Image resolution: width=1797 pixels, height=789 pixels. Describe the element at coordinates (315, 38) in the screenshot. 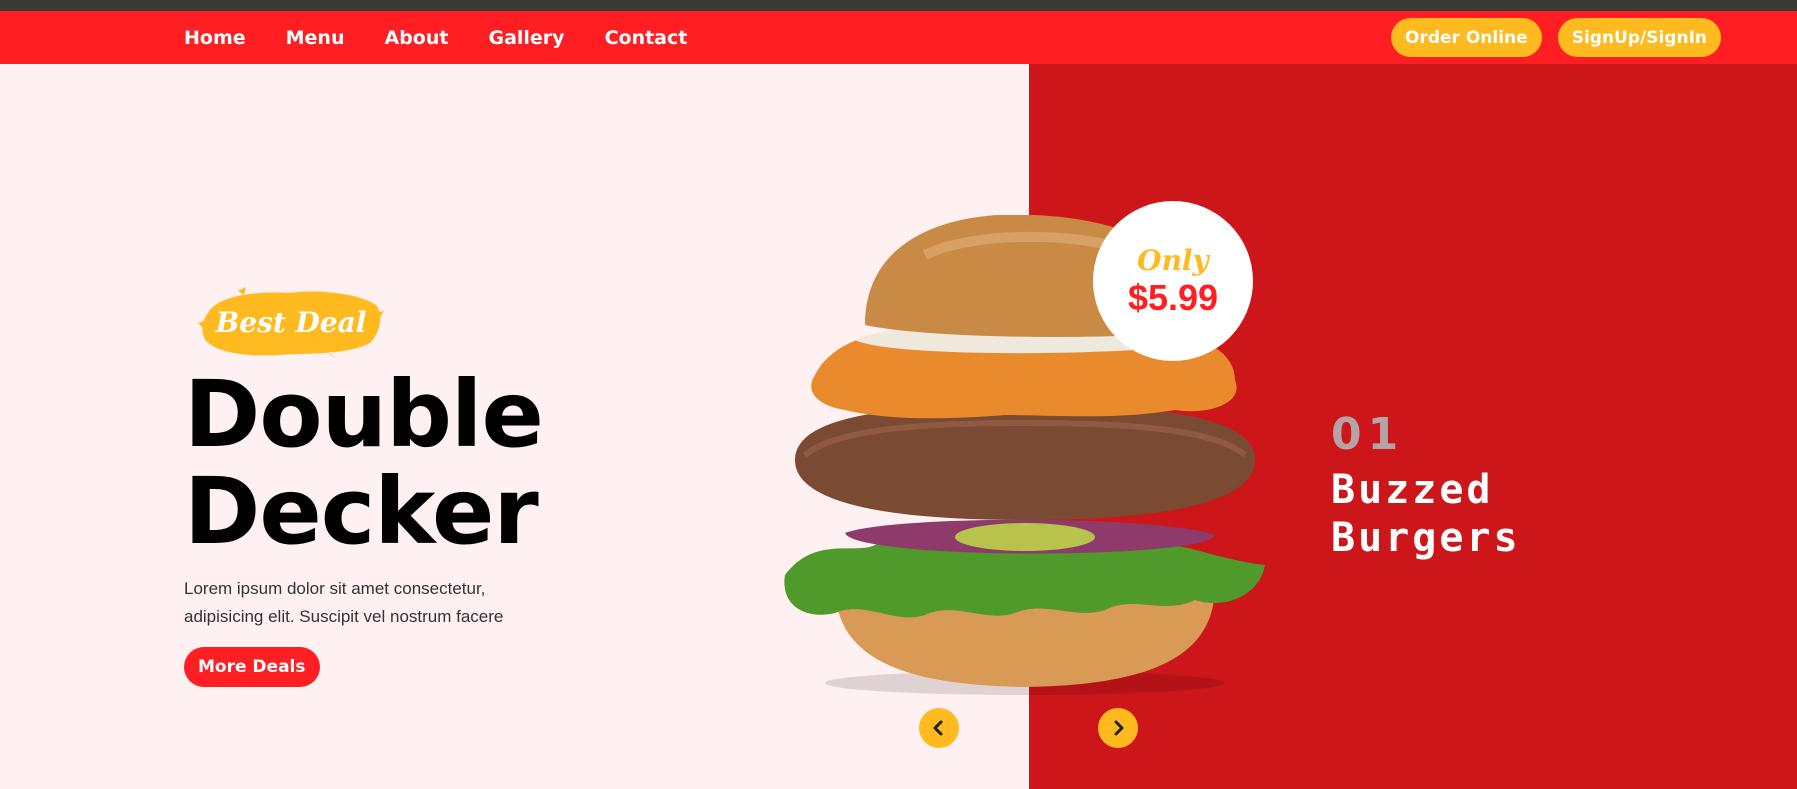

I see `nav-link-menu: Menu` at that location.